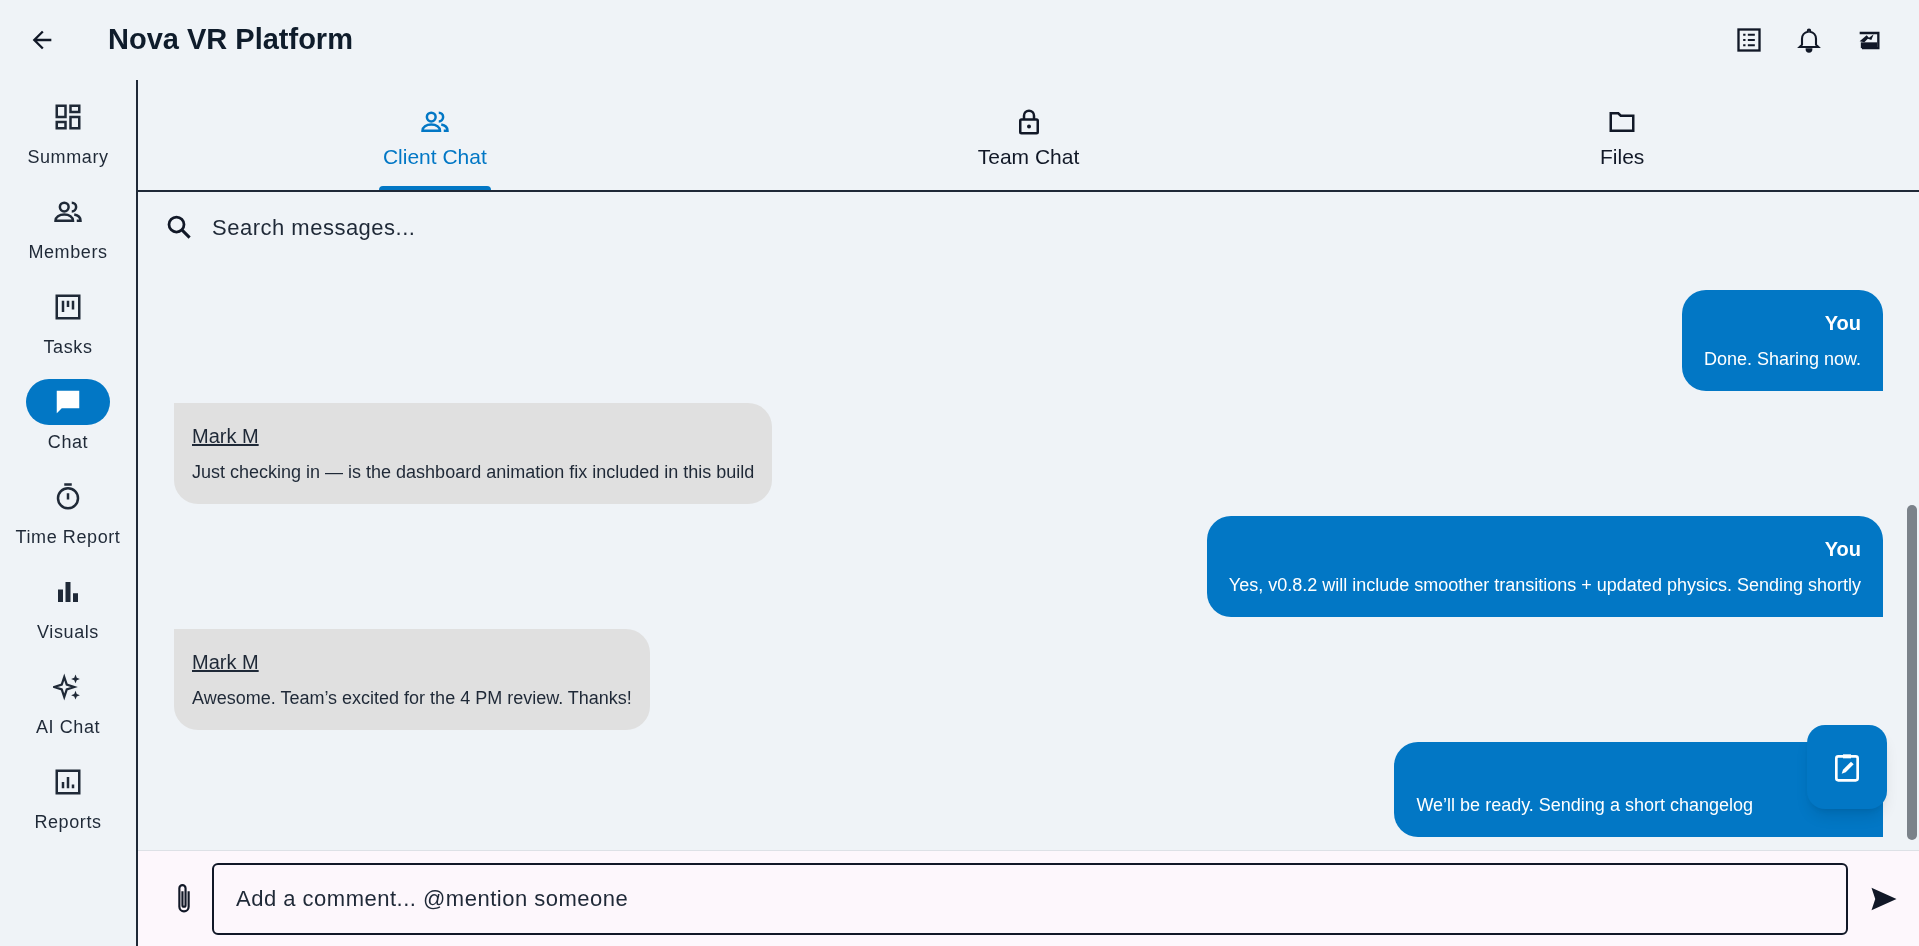 This screenshot has width=1919, height=946. What do you see at coordinates (68, 822) in the screenshot?
I see `nav-label: Reports` at bounding box center [68, 822].